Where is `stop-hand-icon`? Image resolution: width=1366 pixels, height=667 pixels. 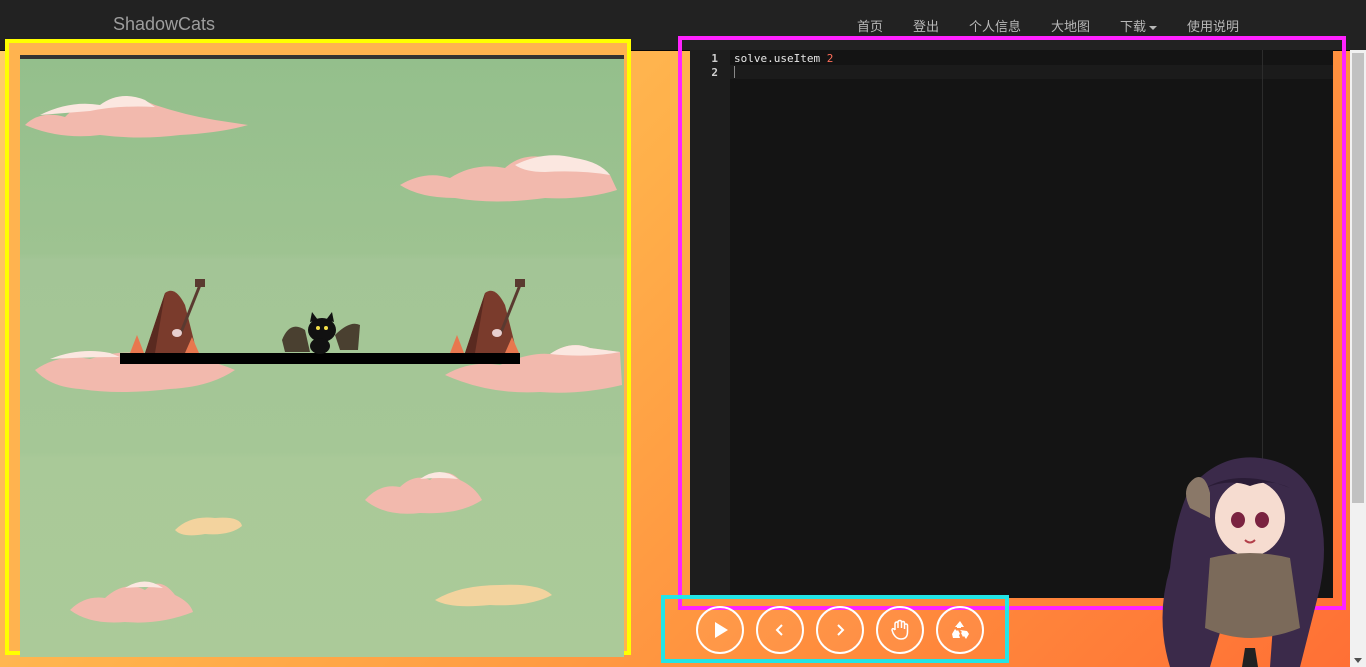 stop-hand-icon is located at coordinates (900, 629).